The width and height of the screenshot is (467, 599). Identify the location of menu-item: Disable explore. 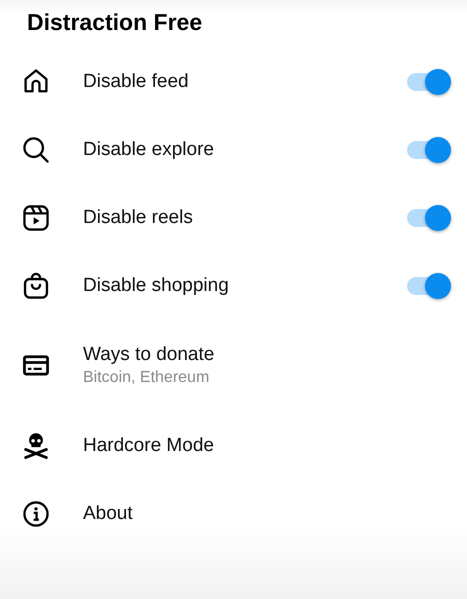
(233, 150).